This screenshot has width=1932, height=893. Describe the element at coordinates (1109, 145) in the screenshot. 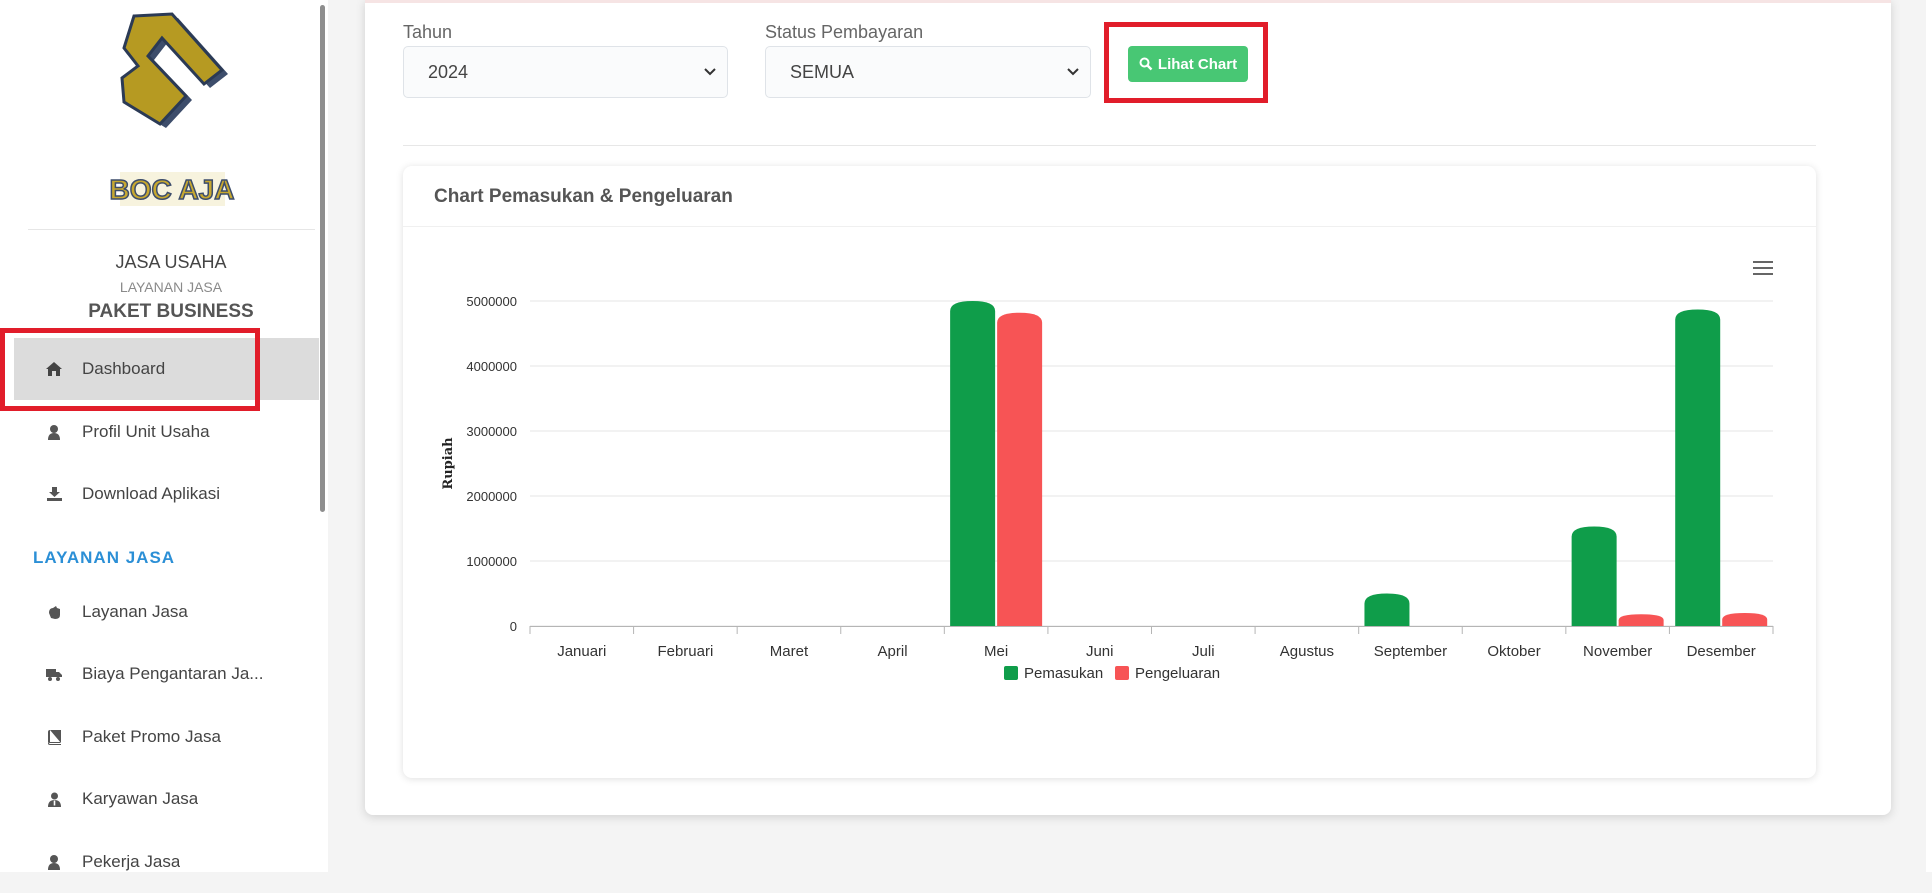

I see `filter-separator` at that location.